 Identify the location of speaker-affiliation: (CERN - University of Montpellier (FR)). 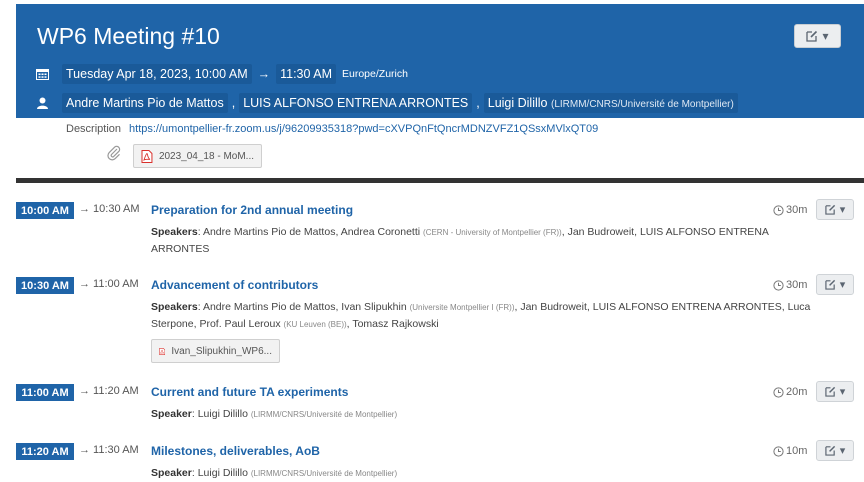
(492, 232).